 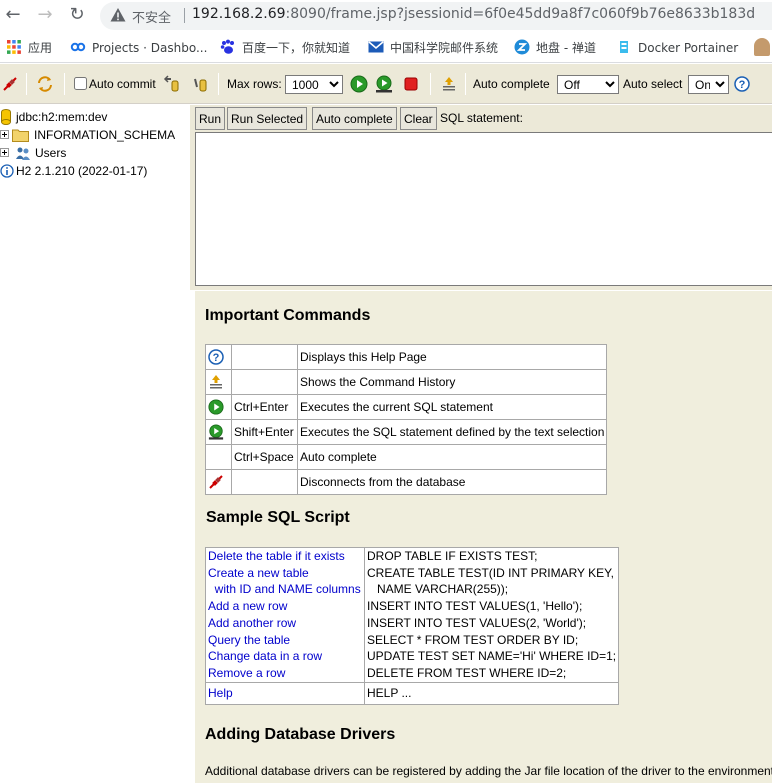 I want to click on sample-link: Add another row, so click(x=285, y=623).